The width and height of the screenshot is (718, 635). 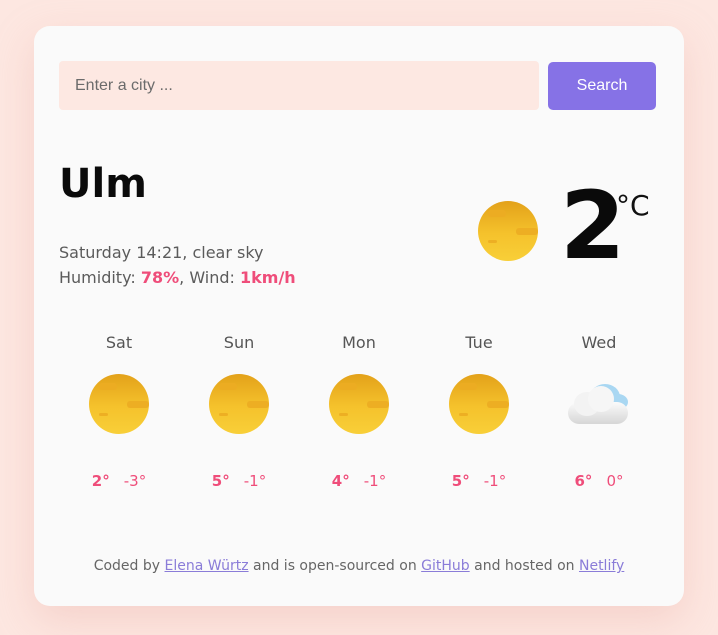 What do you see at coordinates (268, 277) in the screenshot?
I see `wind-value: 1km/h` at bounding box center [268, 277].